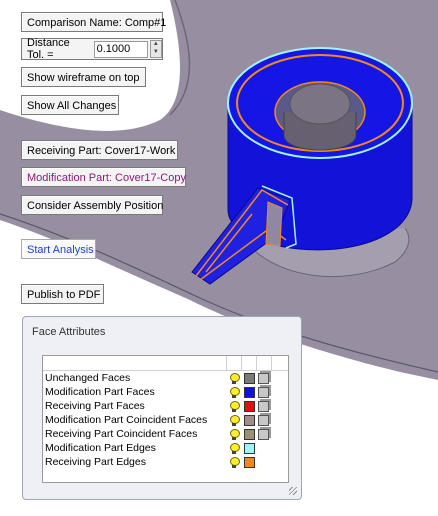 The image size is (438, 516). What do you see at coordinates (165, 462) in the screenshot?
I see `face-attribute-row: Receiving Part Edges` at bounding box center [165, 462].